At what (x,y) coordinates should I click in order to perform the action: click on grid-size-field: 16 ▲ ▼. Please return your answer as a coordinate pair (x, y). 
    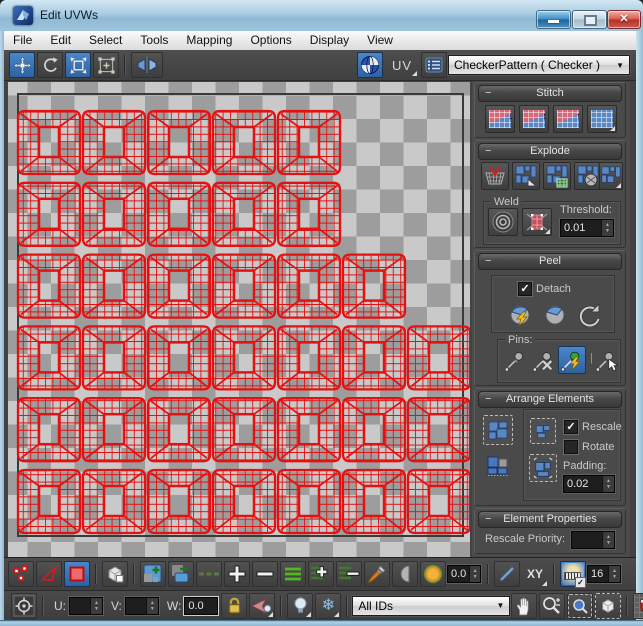
    Looking at the image, I should click on (604, 574).